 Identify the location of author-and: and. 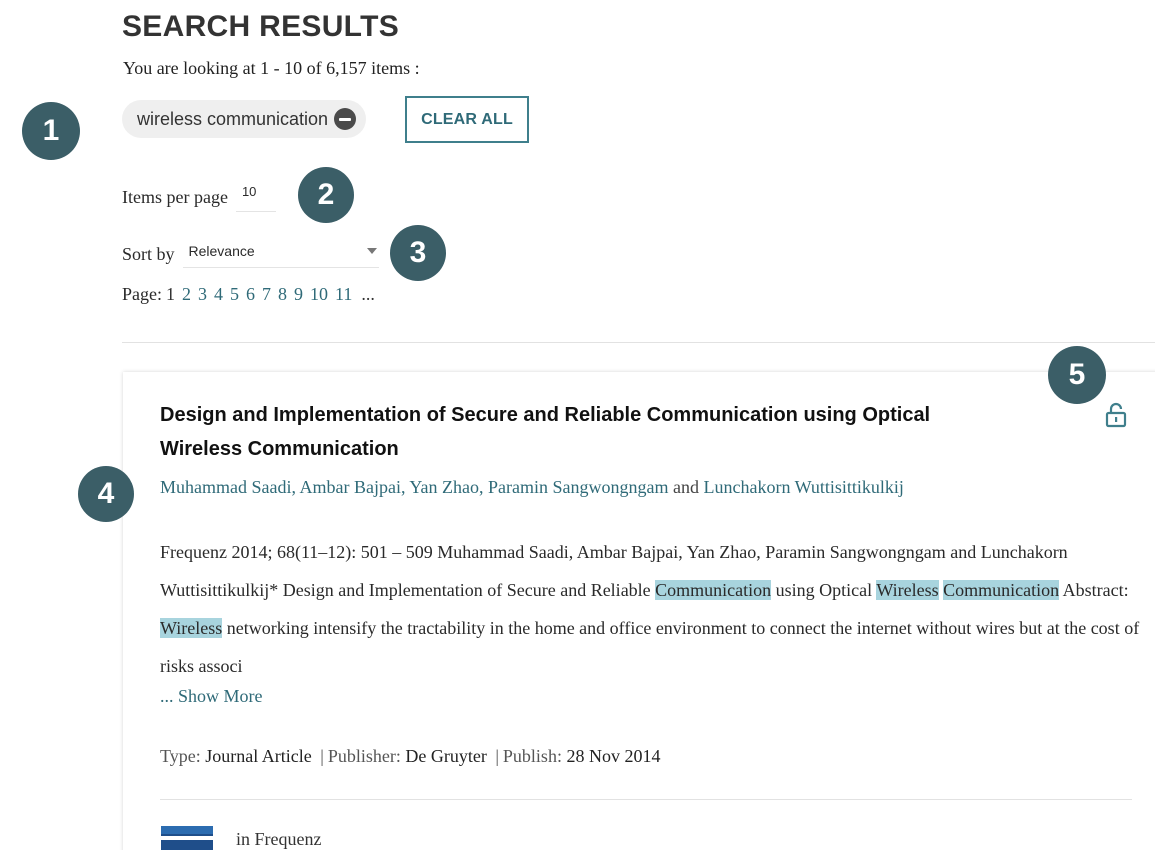
(686, 487).